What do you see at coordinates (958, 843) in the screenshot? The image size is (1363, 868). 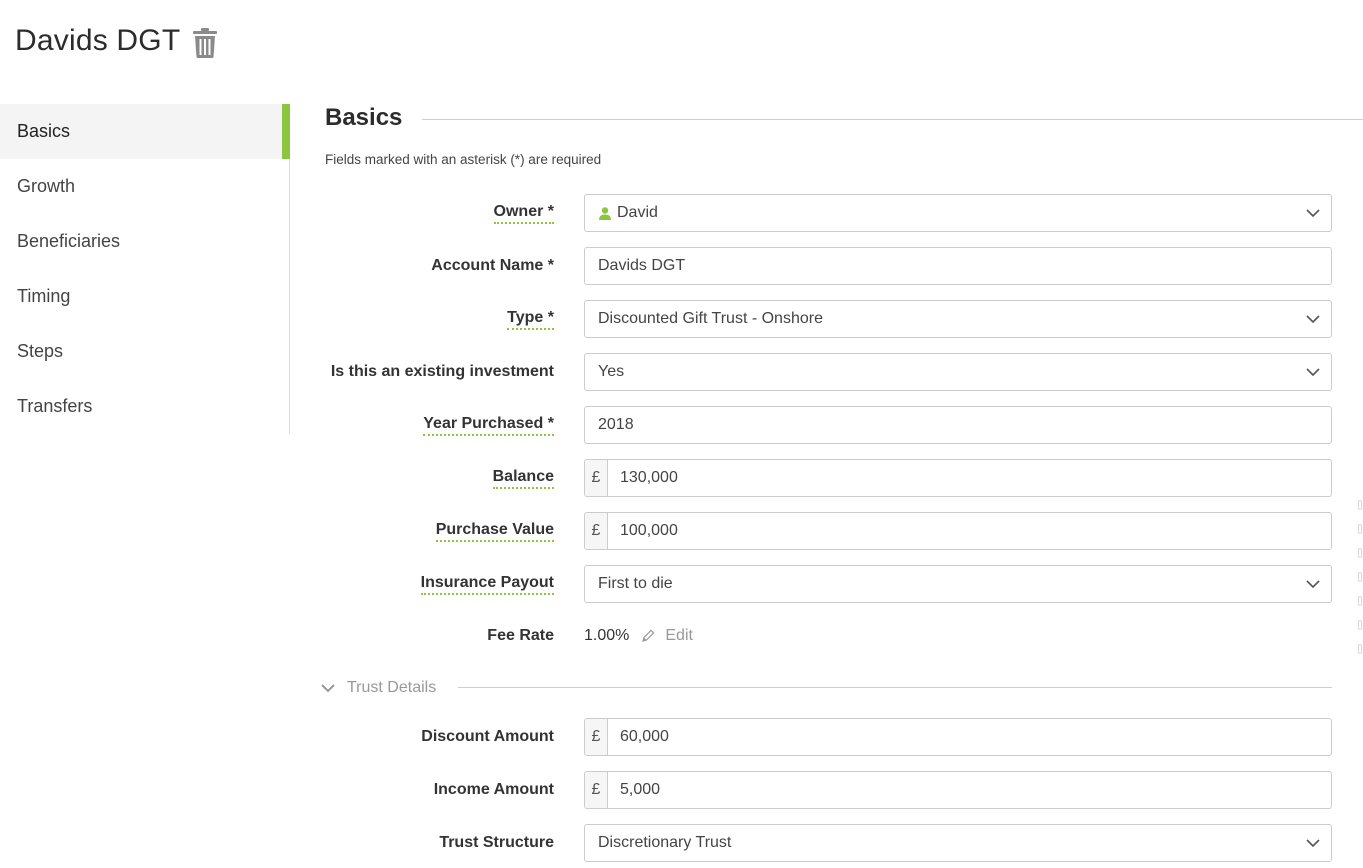 I see `trust-structure-select: Discretionary Trust` at bounding box center [958, 843].